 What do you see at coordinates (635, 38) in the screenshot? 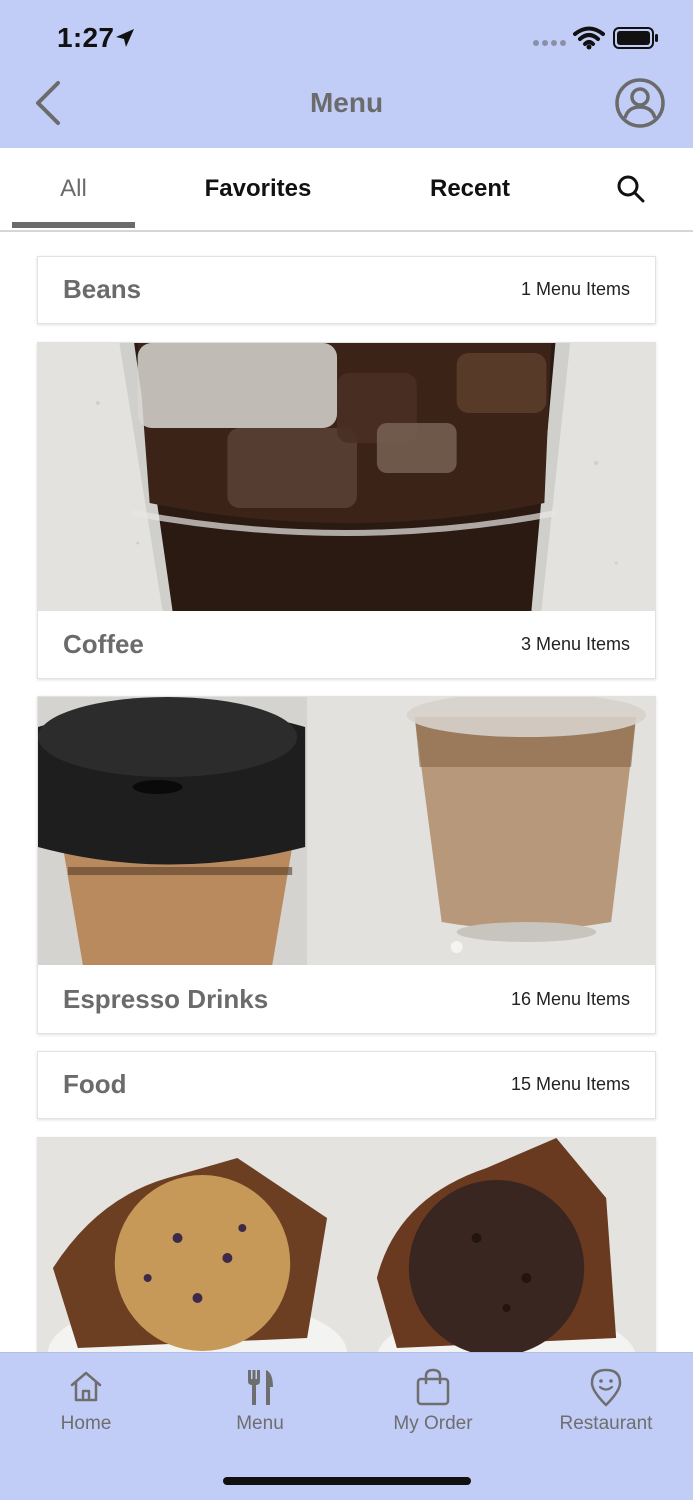
I see `battery-icon` at bounding box center [635, 38].